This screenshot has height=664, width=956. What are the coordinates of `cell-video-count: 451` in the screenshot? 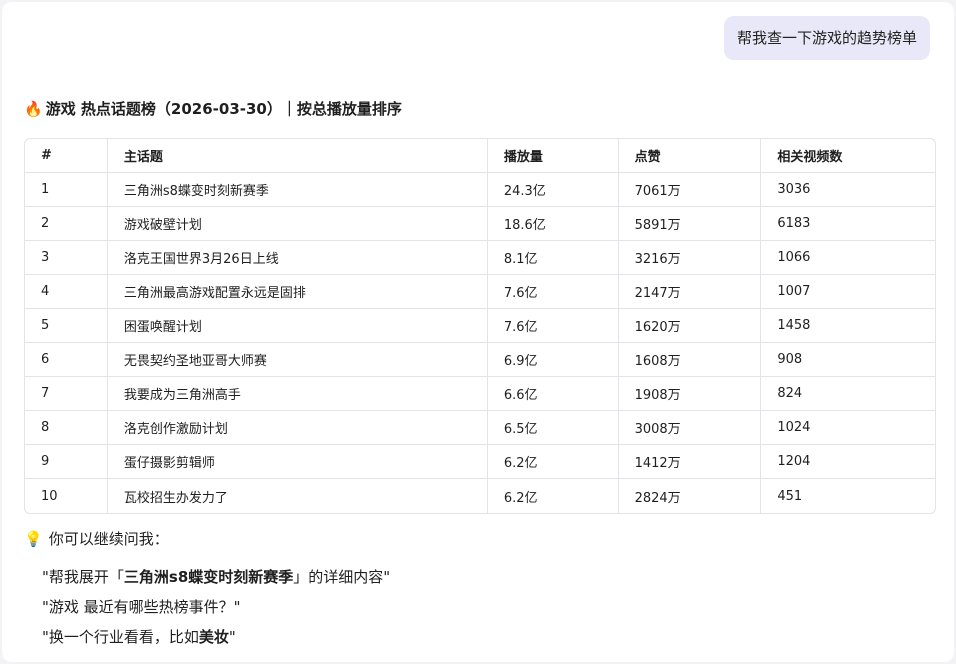 It's located at (790, 496).